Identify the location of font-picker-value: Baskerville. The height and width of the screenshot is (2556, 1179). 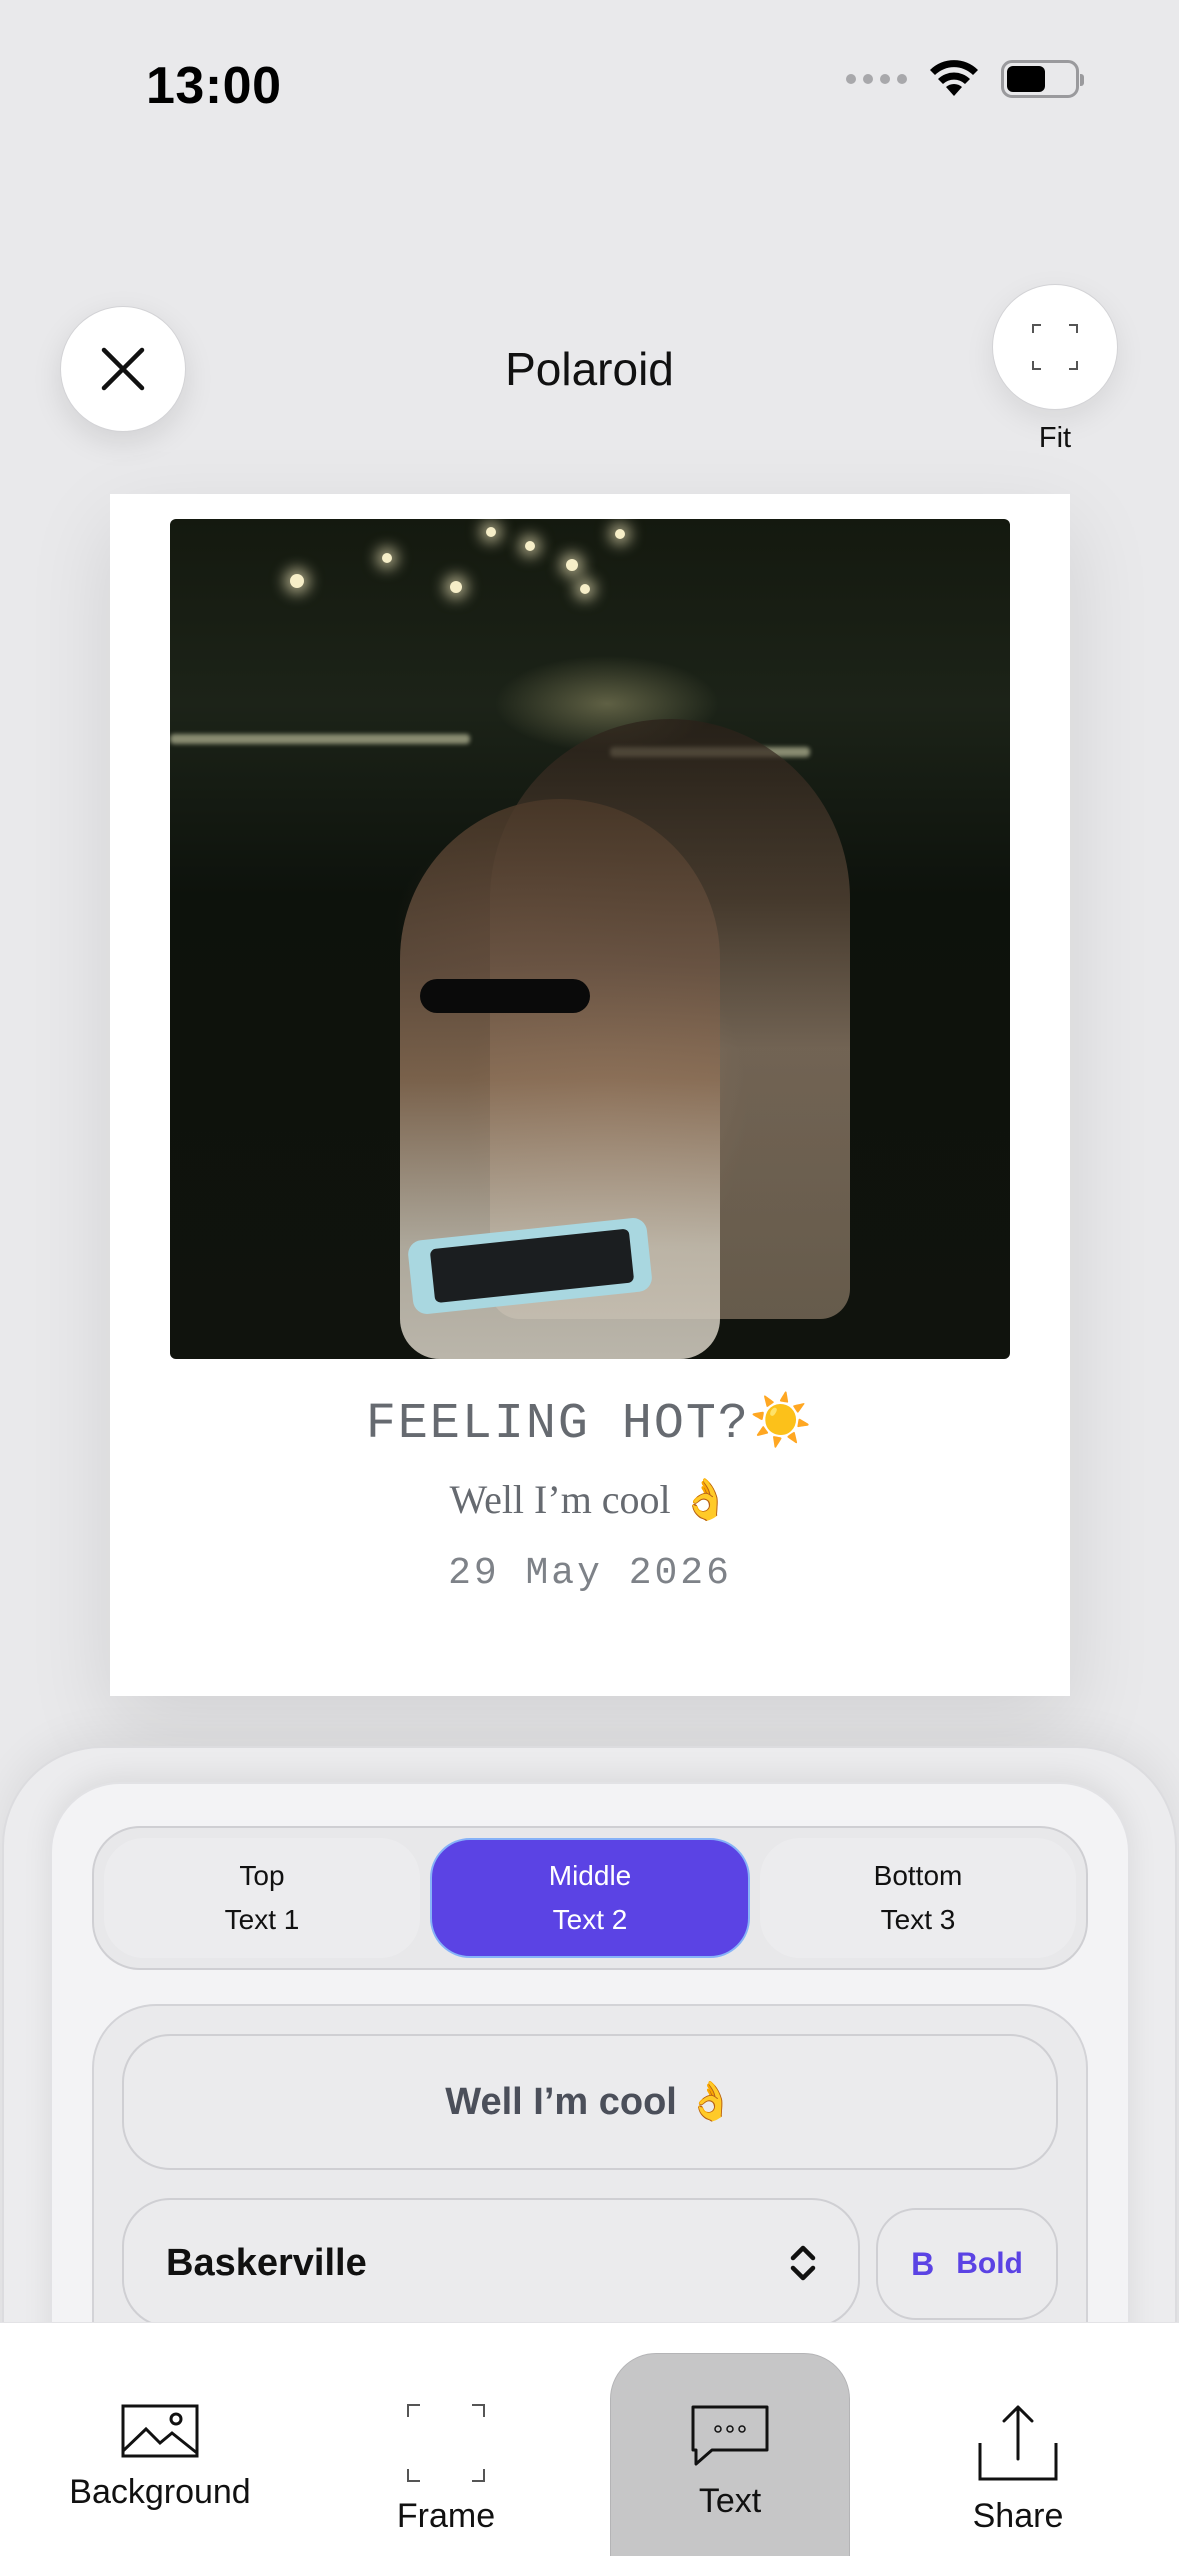
(266, 2262).